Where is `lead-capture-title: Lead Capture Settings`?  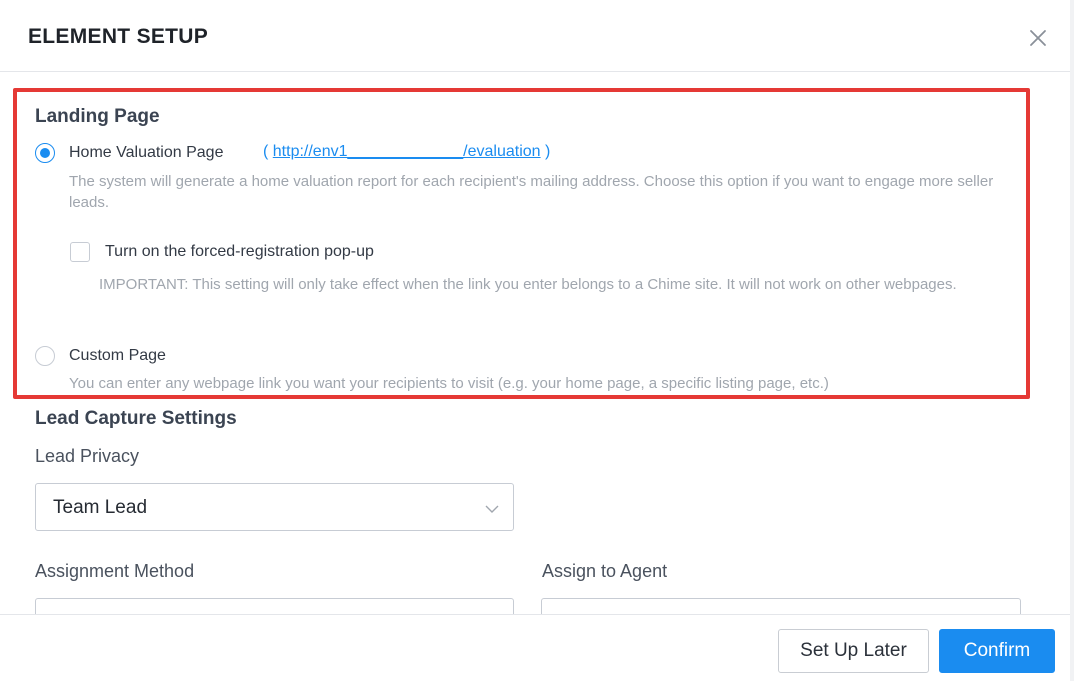 lead-capture-title: Lead Capture Settings is located at coordinates (136, 418).